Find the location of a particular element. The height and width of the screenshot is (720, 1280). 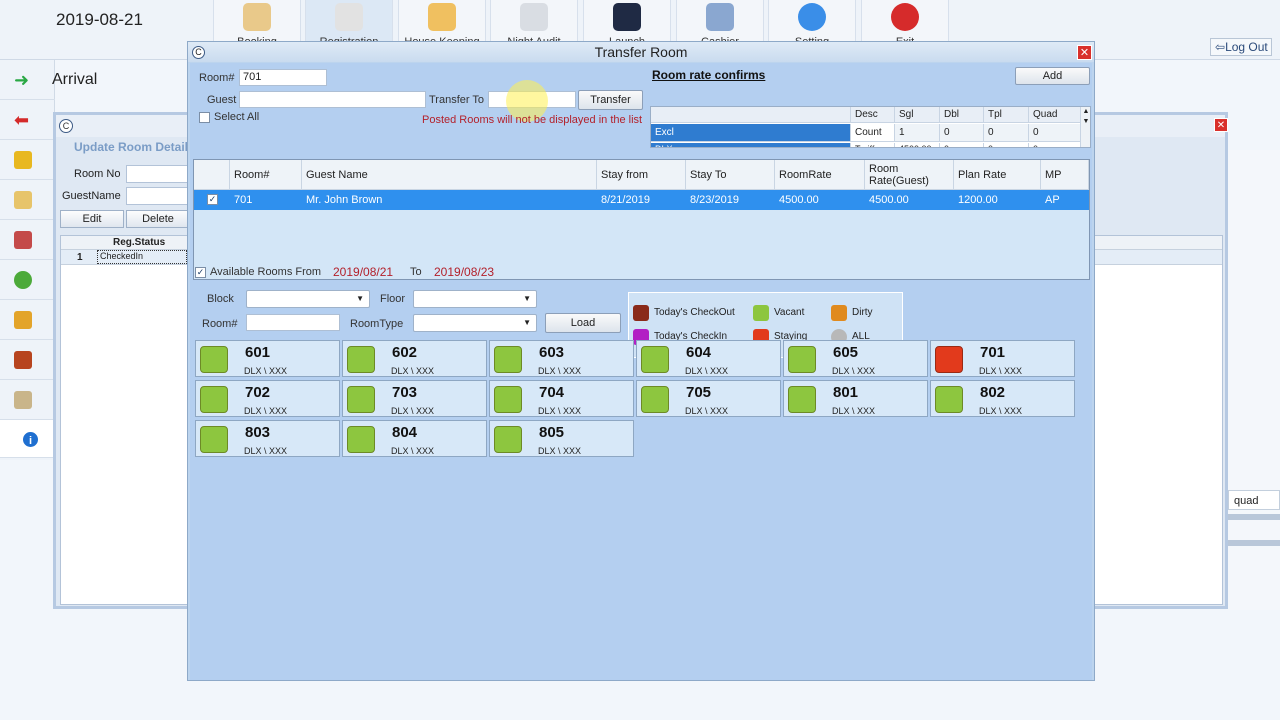

from-date: 2019/08/21 is located at coordinates (363, 272).